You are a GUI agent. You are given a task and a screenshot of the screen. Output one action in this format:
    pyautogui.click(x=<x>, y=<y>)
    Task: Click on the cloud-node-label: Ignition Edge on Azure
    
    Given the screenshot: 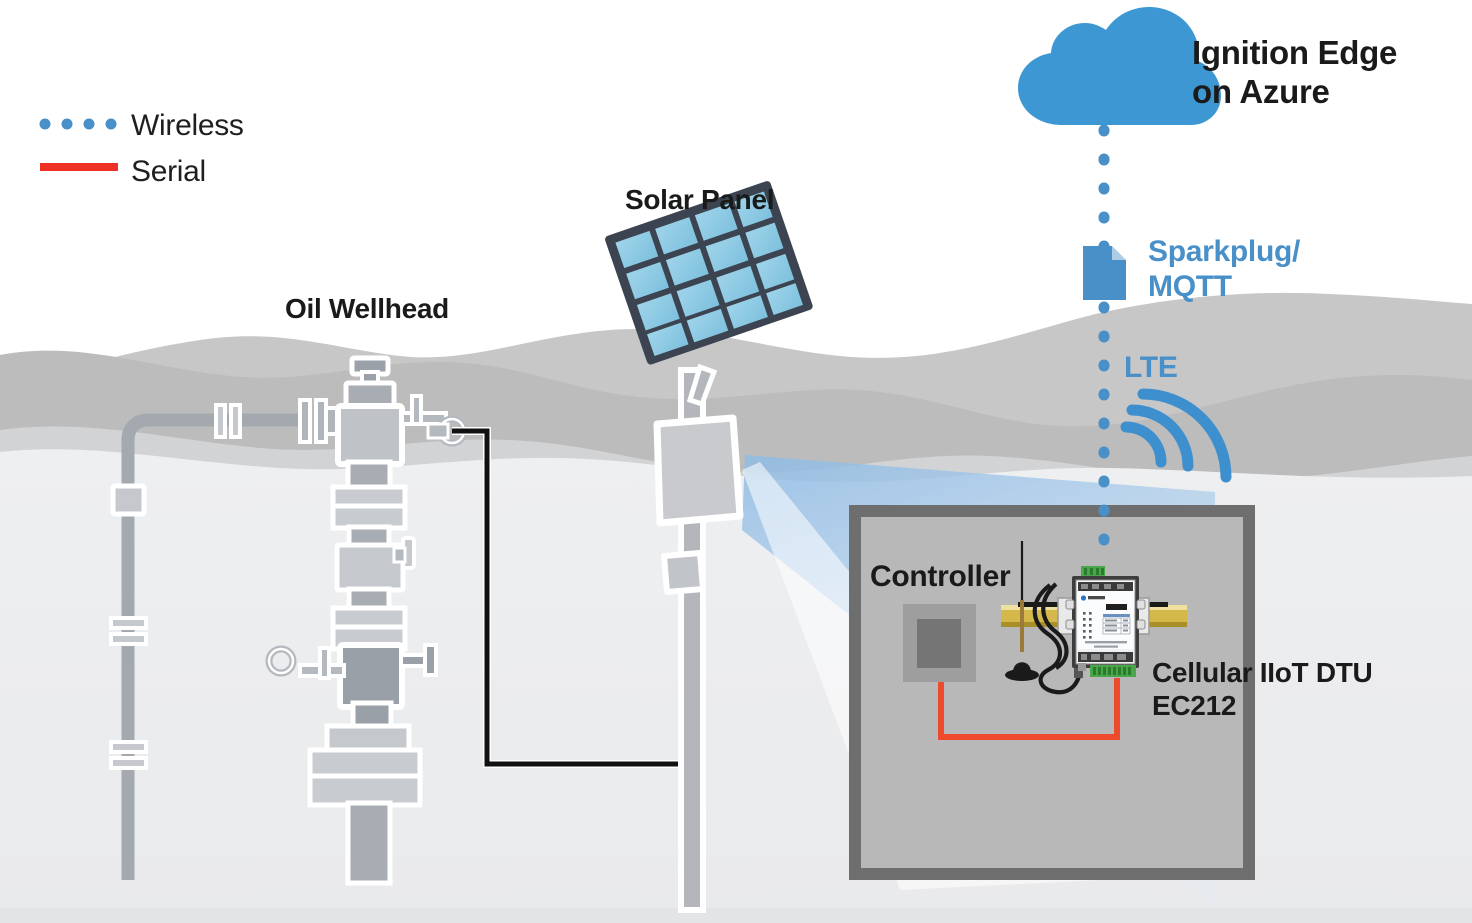 What is the action you would take?
    pyautogui.click(x=1295, y=72)
    